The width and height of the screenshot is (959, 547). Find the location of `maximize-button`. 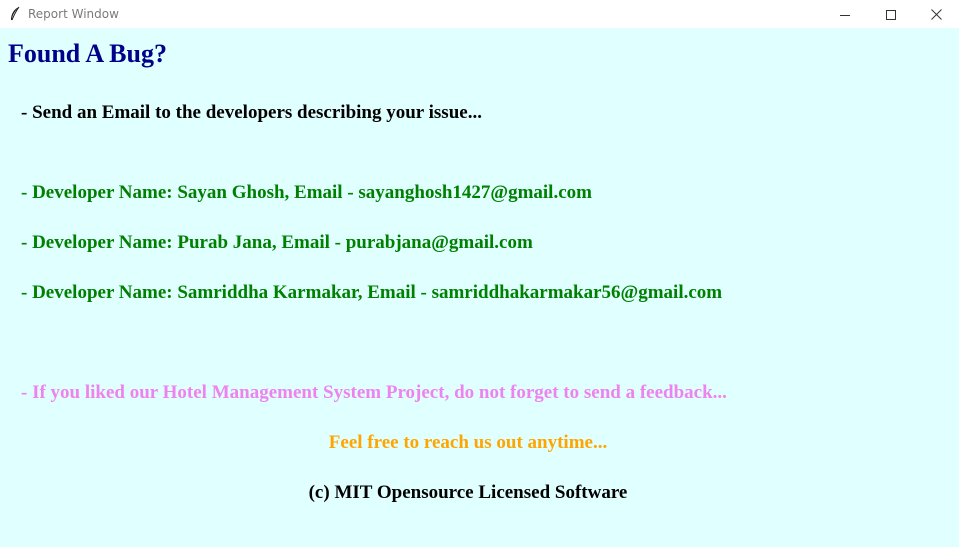

maximize-button is located at coordinates (891, 14).